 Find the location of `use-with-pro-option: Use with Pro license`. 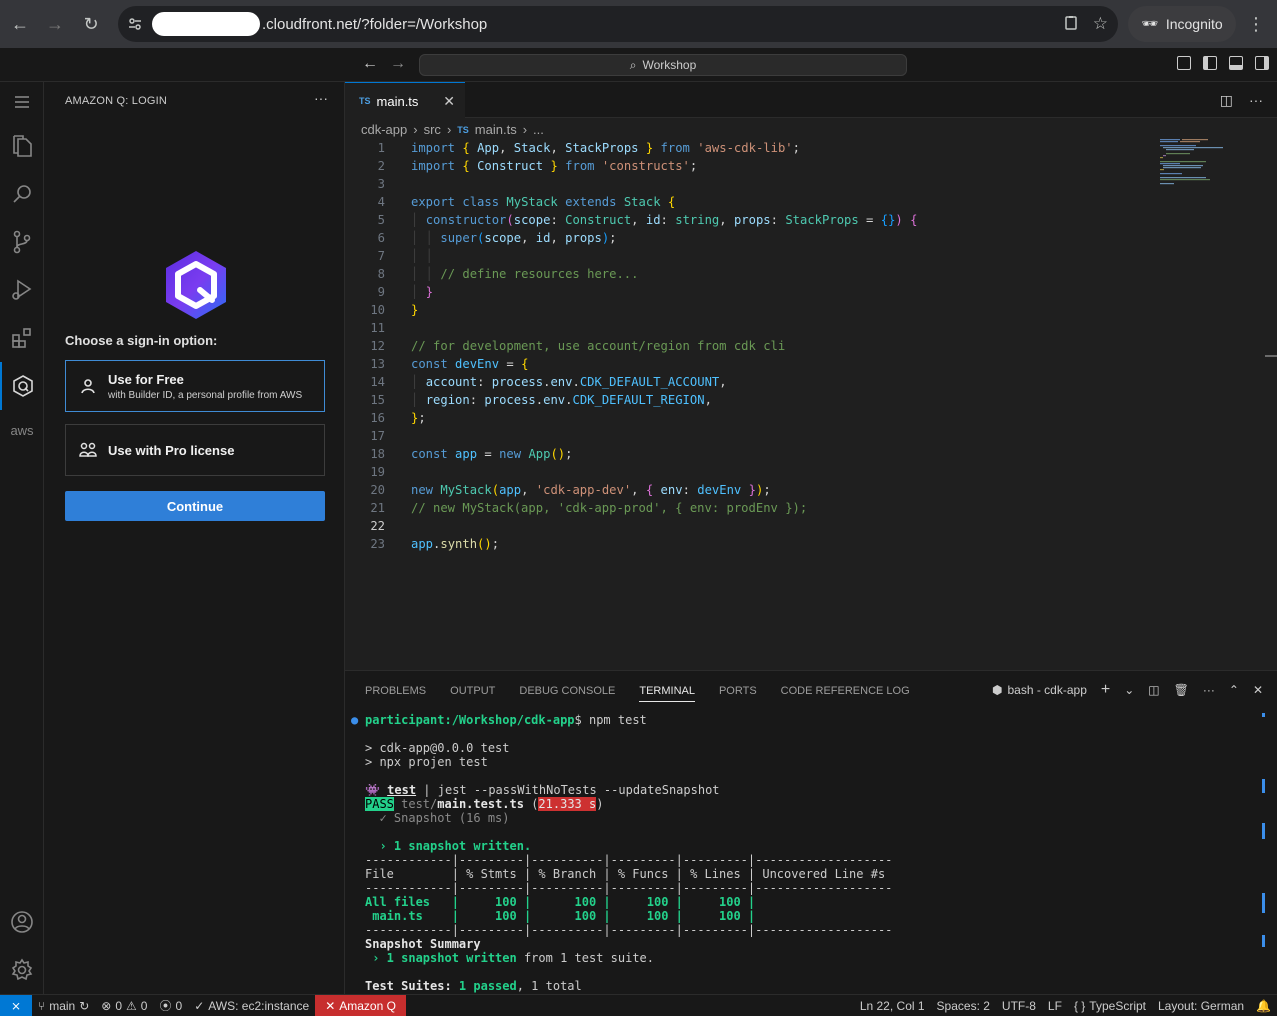

use-with-pro-option: Use with Pro license is located at coordinates (195, 450).